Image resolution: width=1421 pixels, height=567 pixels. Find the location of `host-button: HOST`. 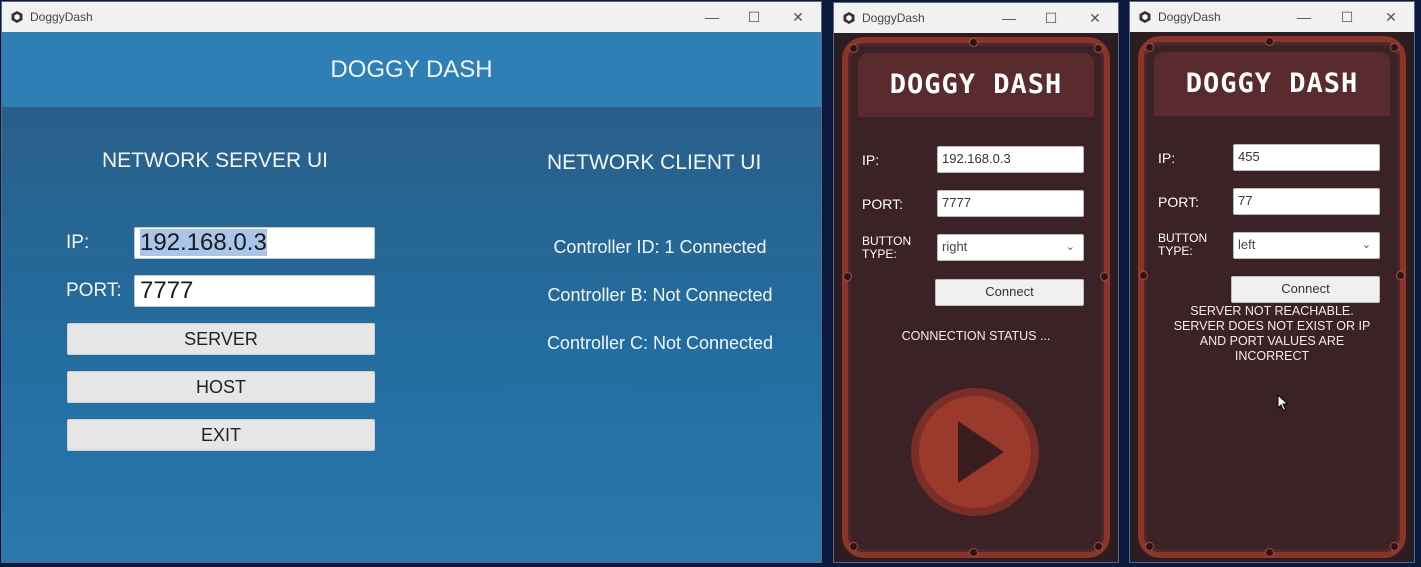

host-button: HOST is located at coordinates (221, 387).